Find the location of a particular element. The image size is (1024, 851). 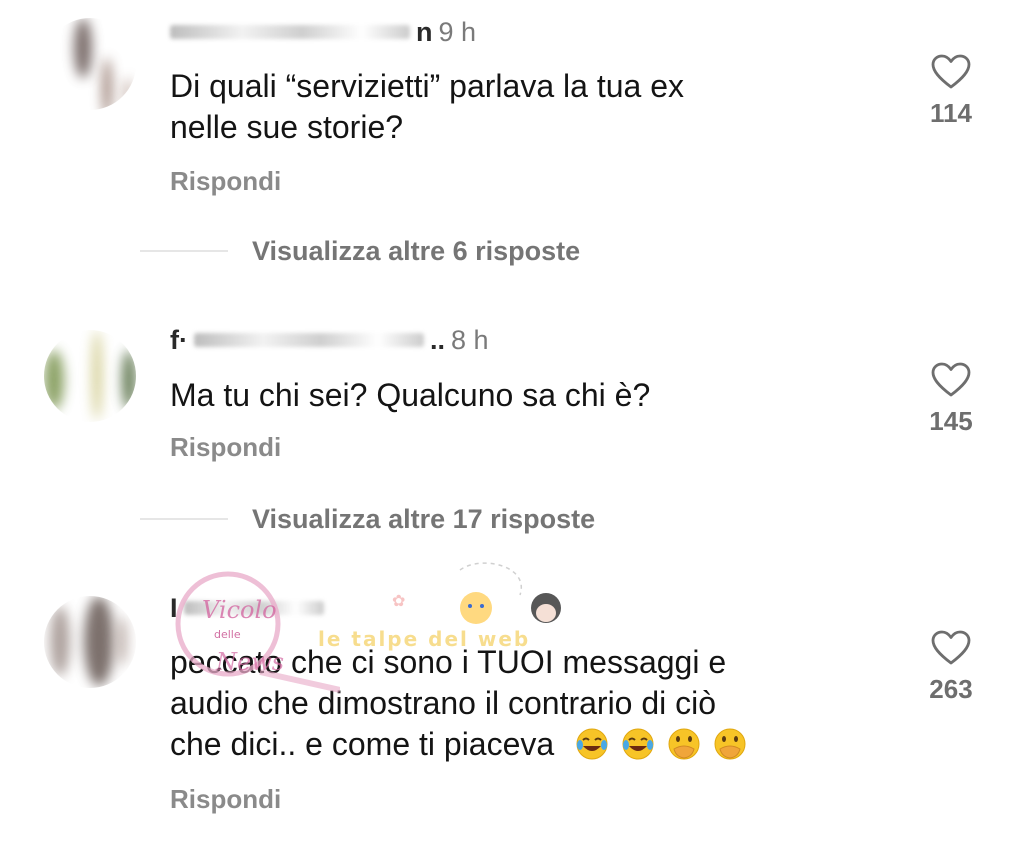

comment-text-line: Ma tu chi sei? Qualcuno sa chi è? is located at coordinates (410, 395).